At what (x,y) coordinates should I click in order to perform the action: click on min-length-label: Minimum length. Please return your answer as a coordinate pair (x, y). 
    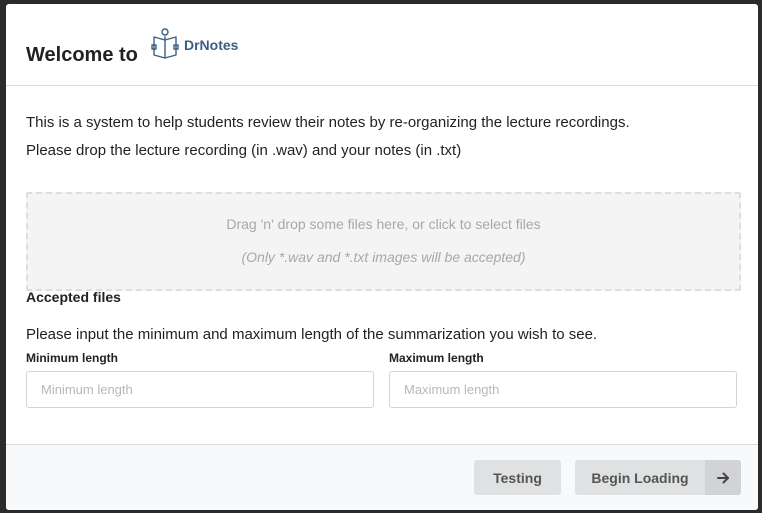
    Looking at the image, I should click on (72, 358).